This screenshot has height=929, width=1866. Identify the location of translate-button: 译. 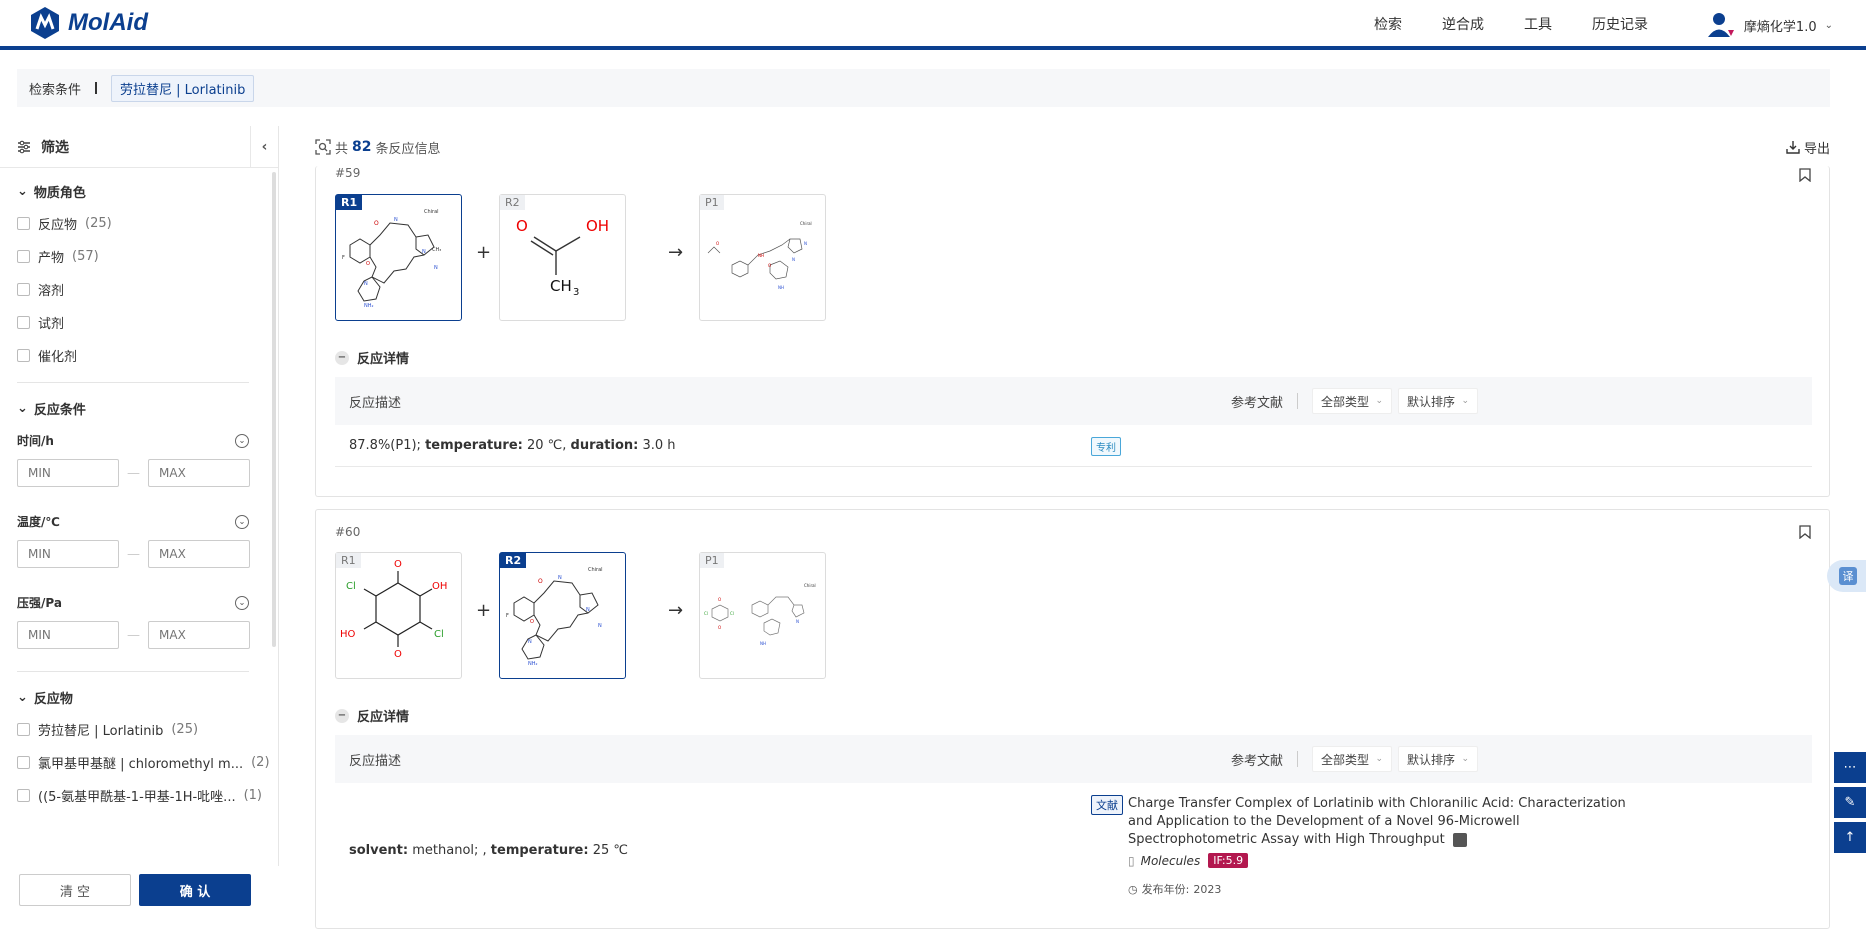
(1846, 576).